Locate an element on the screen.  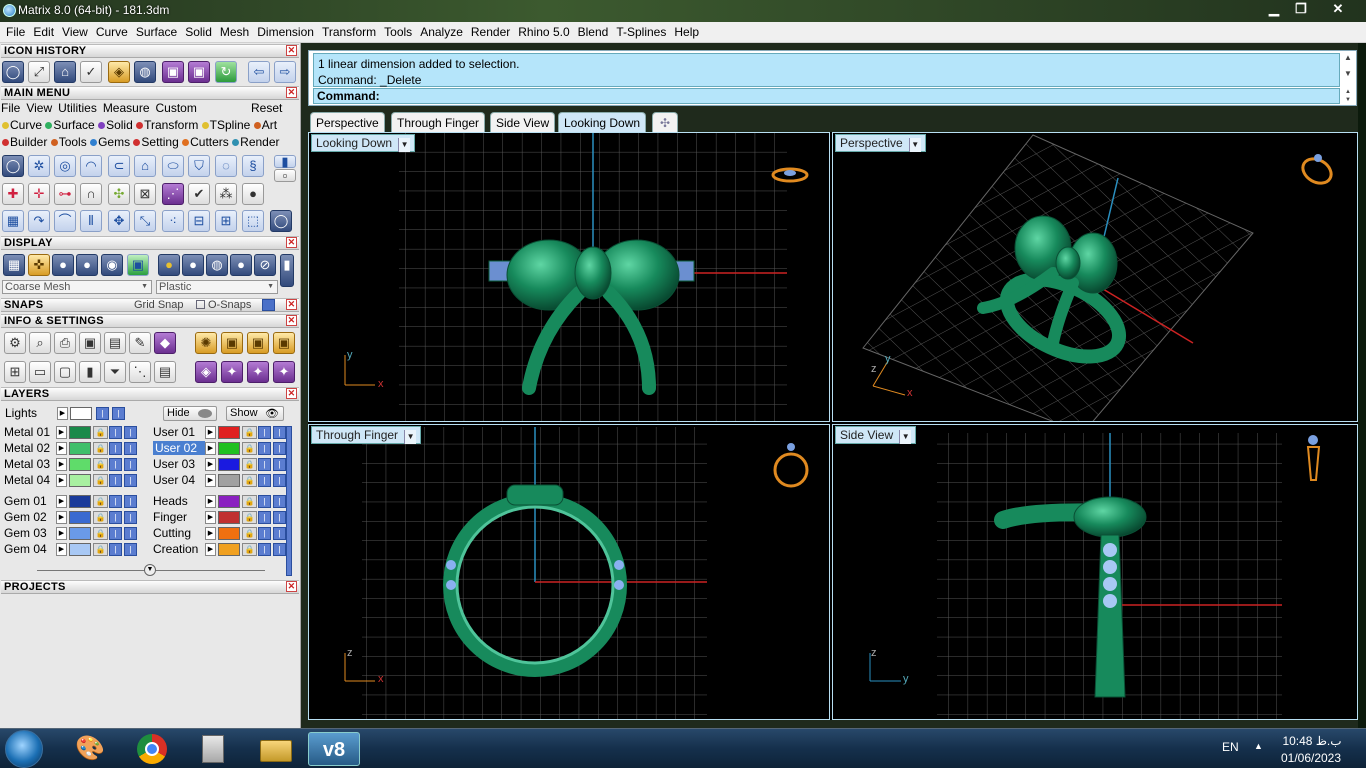
mirror-icon: ⫴ is located at coordinates (91, 221).